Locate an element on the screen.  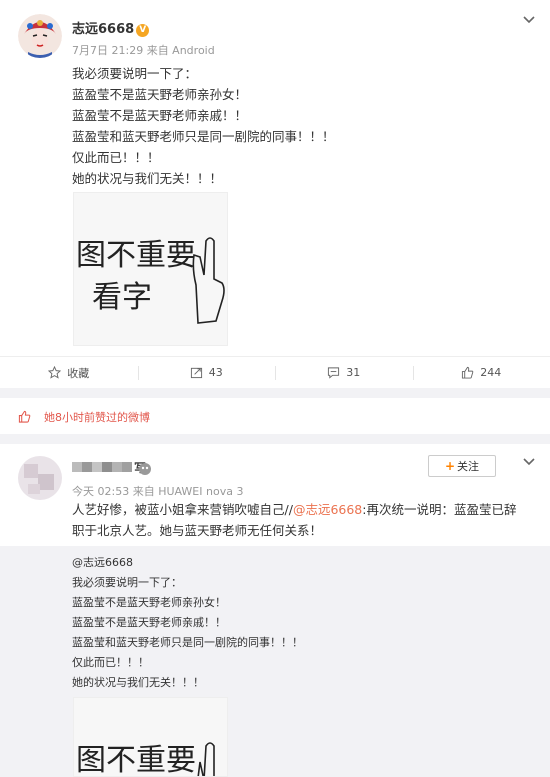
post-line: 职于北京人艺。她与蓝天野老师无任何关系！ is located at coordinates (294, 530).